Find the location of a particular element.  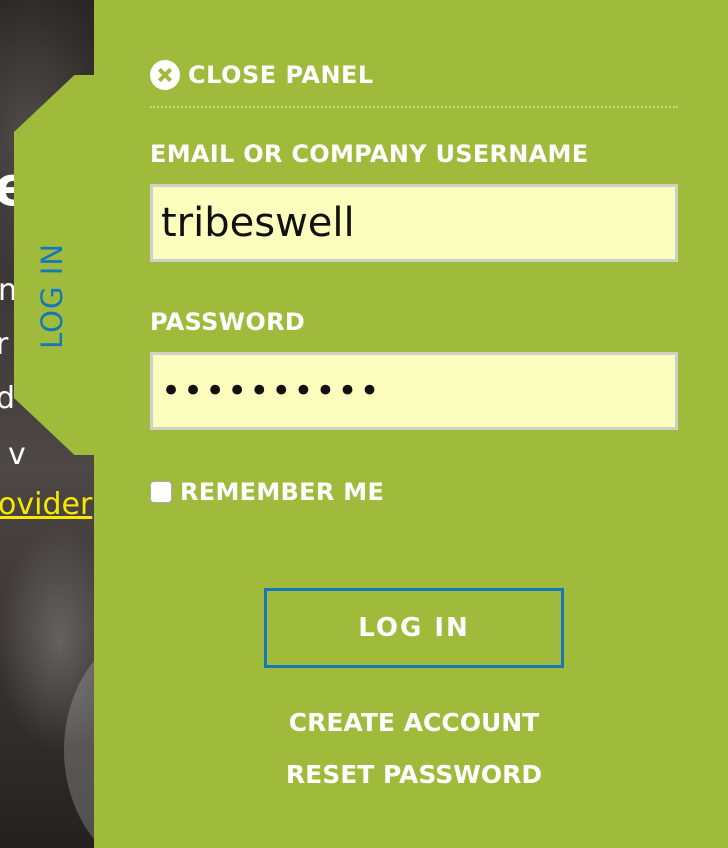

username-input is located at coordinates (414, 223).